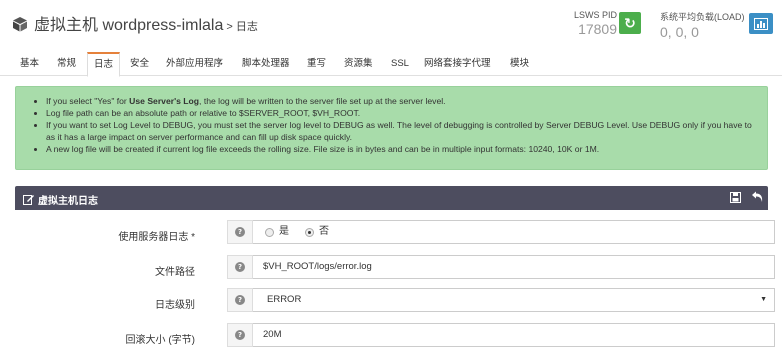 The width and height of the screenshot is (782, 351). I want to click on load-value: 0, 0, 0, so click(679, 32).